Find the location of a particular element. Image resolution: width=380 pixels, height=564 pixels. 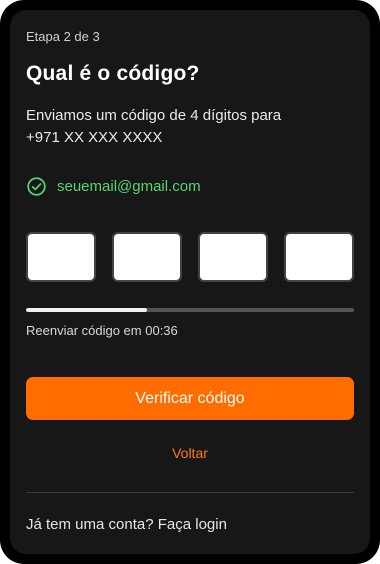

phone-number: +971 XX XXX XXXX is located at coordinates (94, 137).